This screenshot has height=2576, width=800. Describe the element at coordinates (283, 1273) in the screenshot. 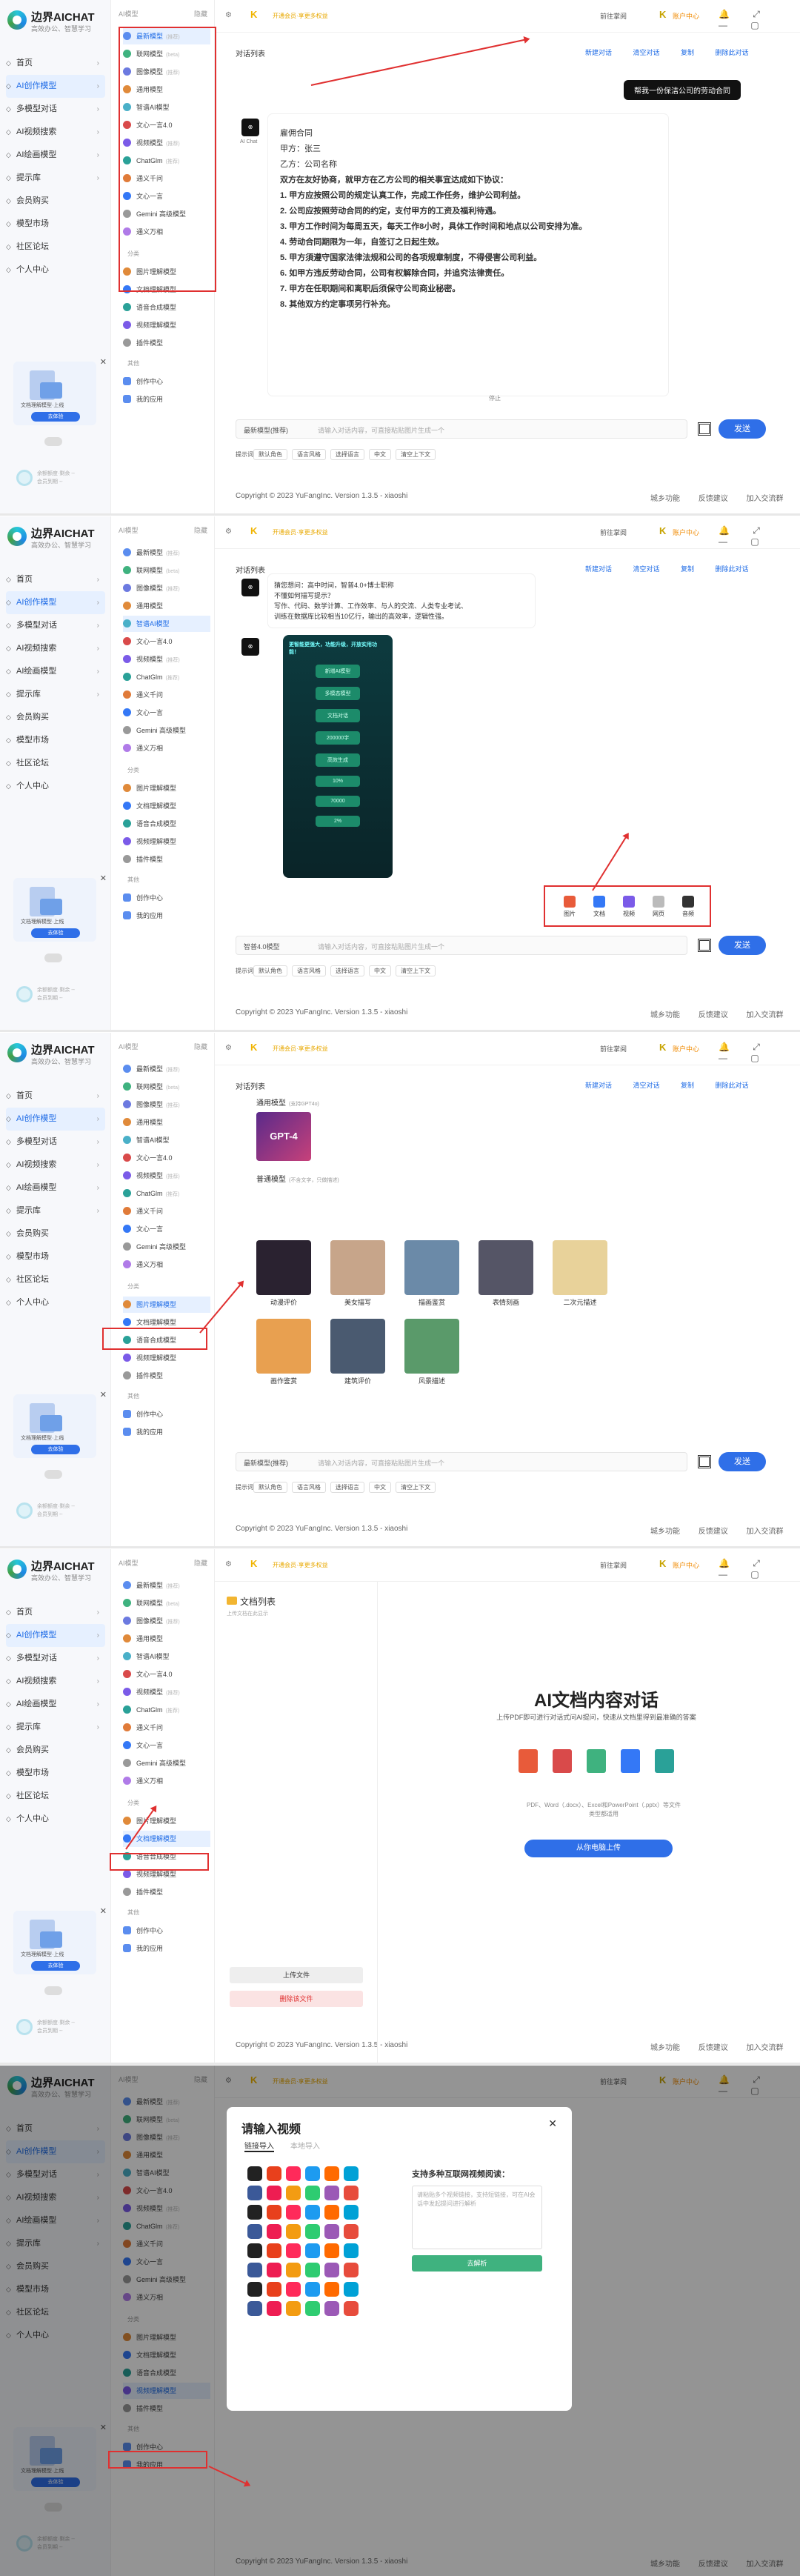

I see `model-tile: 动漫评价` at that location.